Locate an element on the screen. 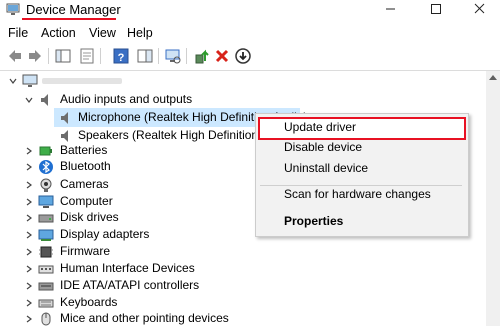  disk-drive-icon is located at coordinates (46, 218).